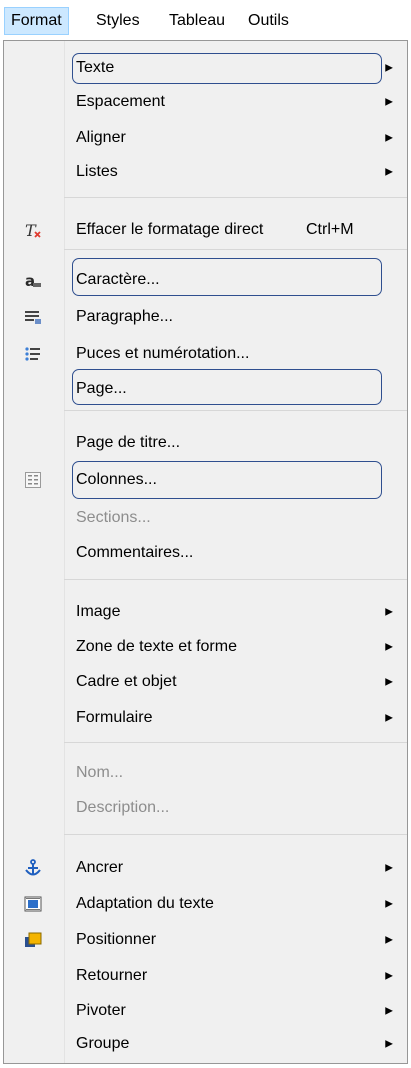  What do you see at coordinates (227, 387) in the screenshot?
I see `highlight-page` at bounding box center [227, 387].